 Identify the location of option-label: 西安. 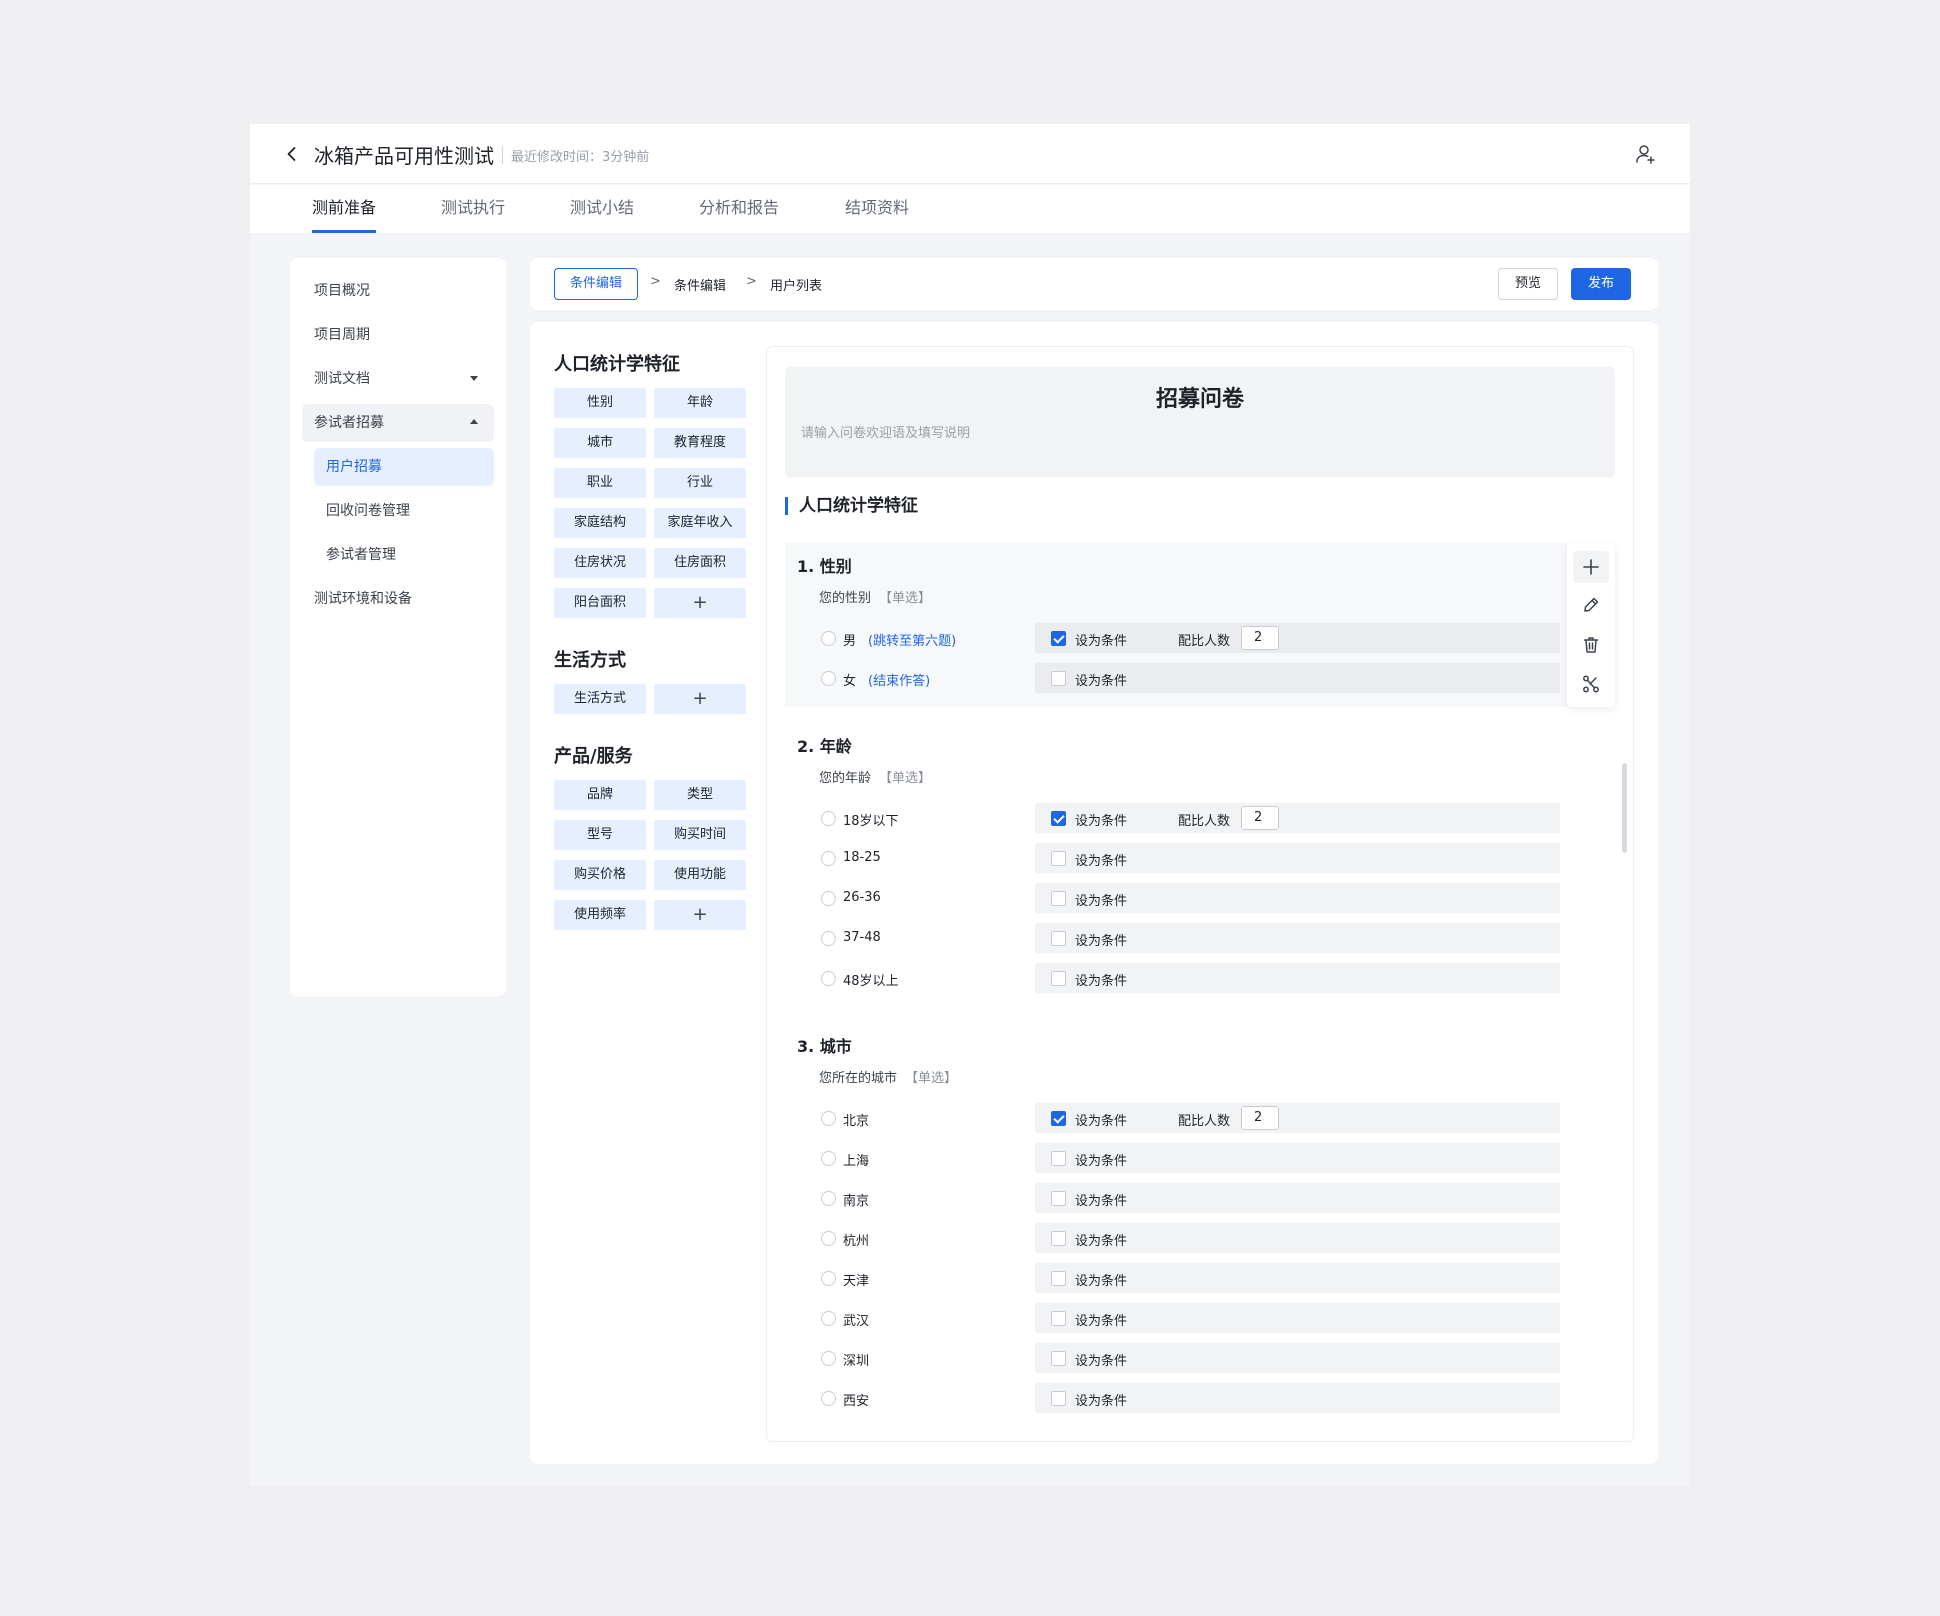
(856, 1401).